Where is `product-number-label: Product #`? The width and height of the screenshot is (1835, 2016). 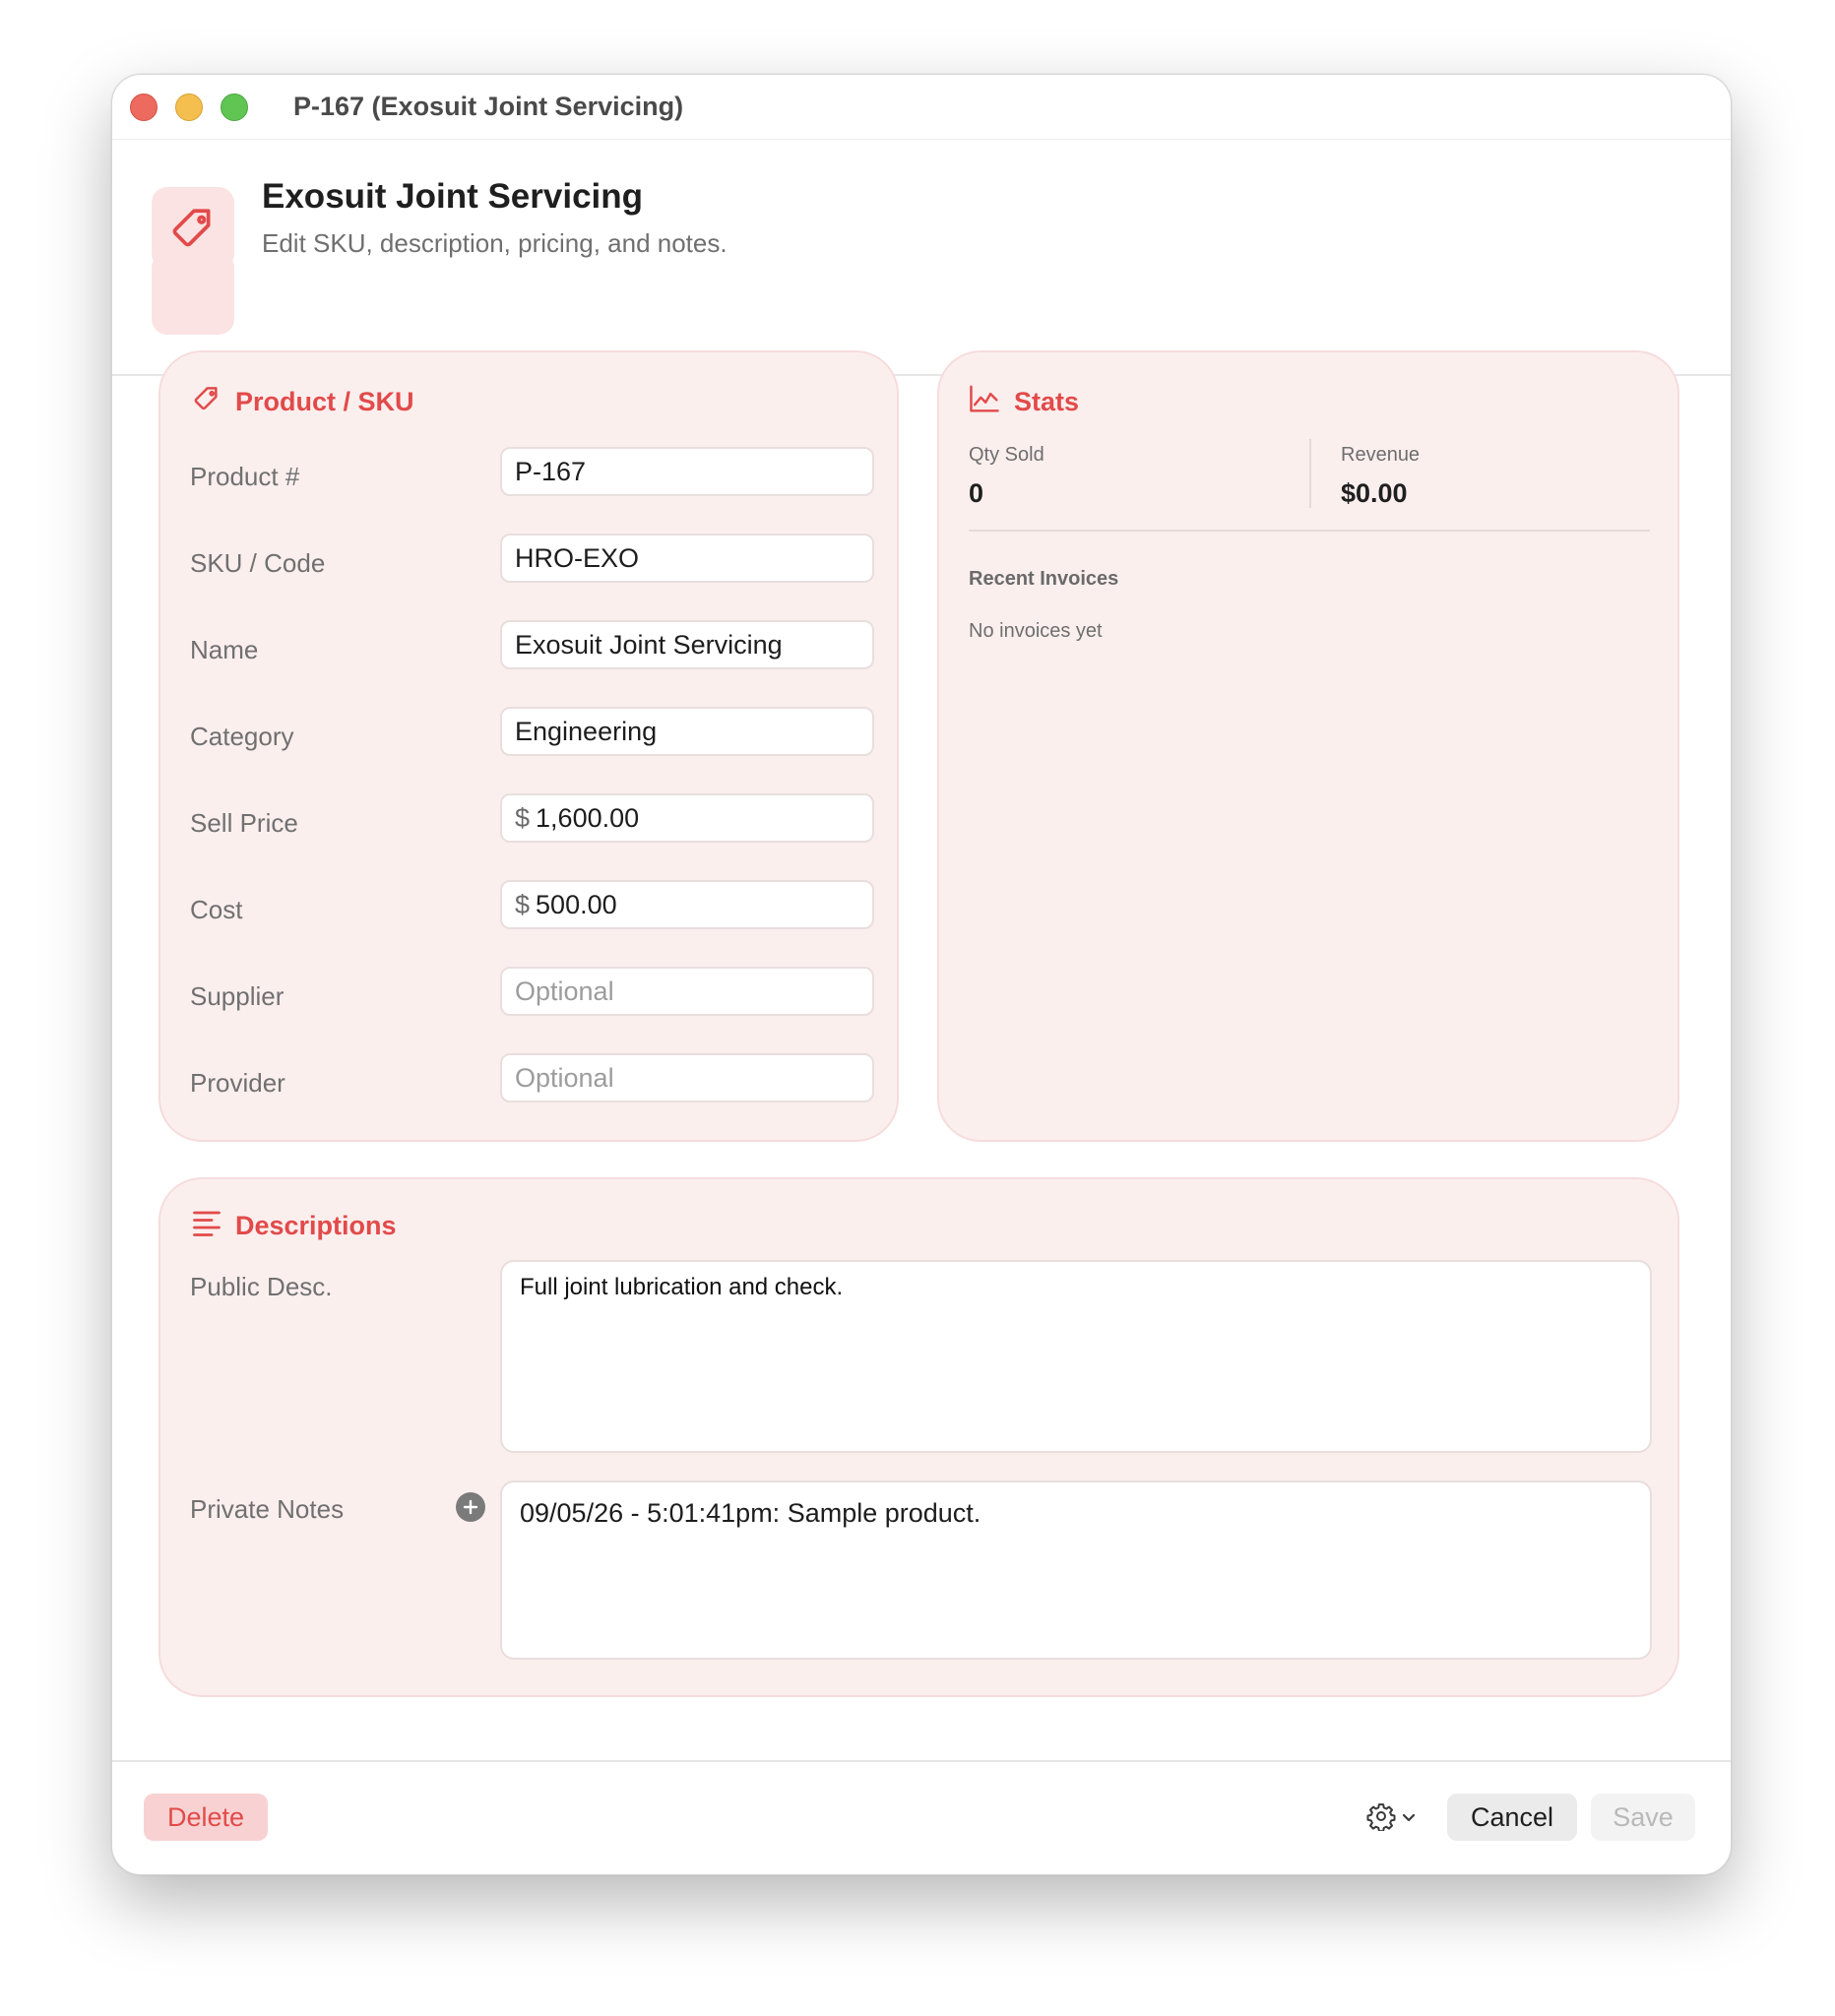 product-number-label: Product # is located at coordinates (245, 476).